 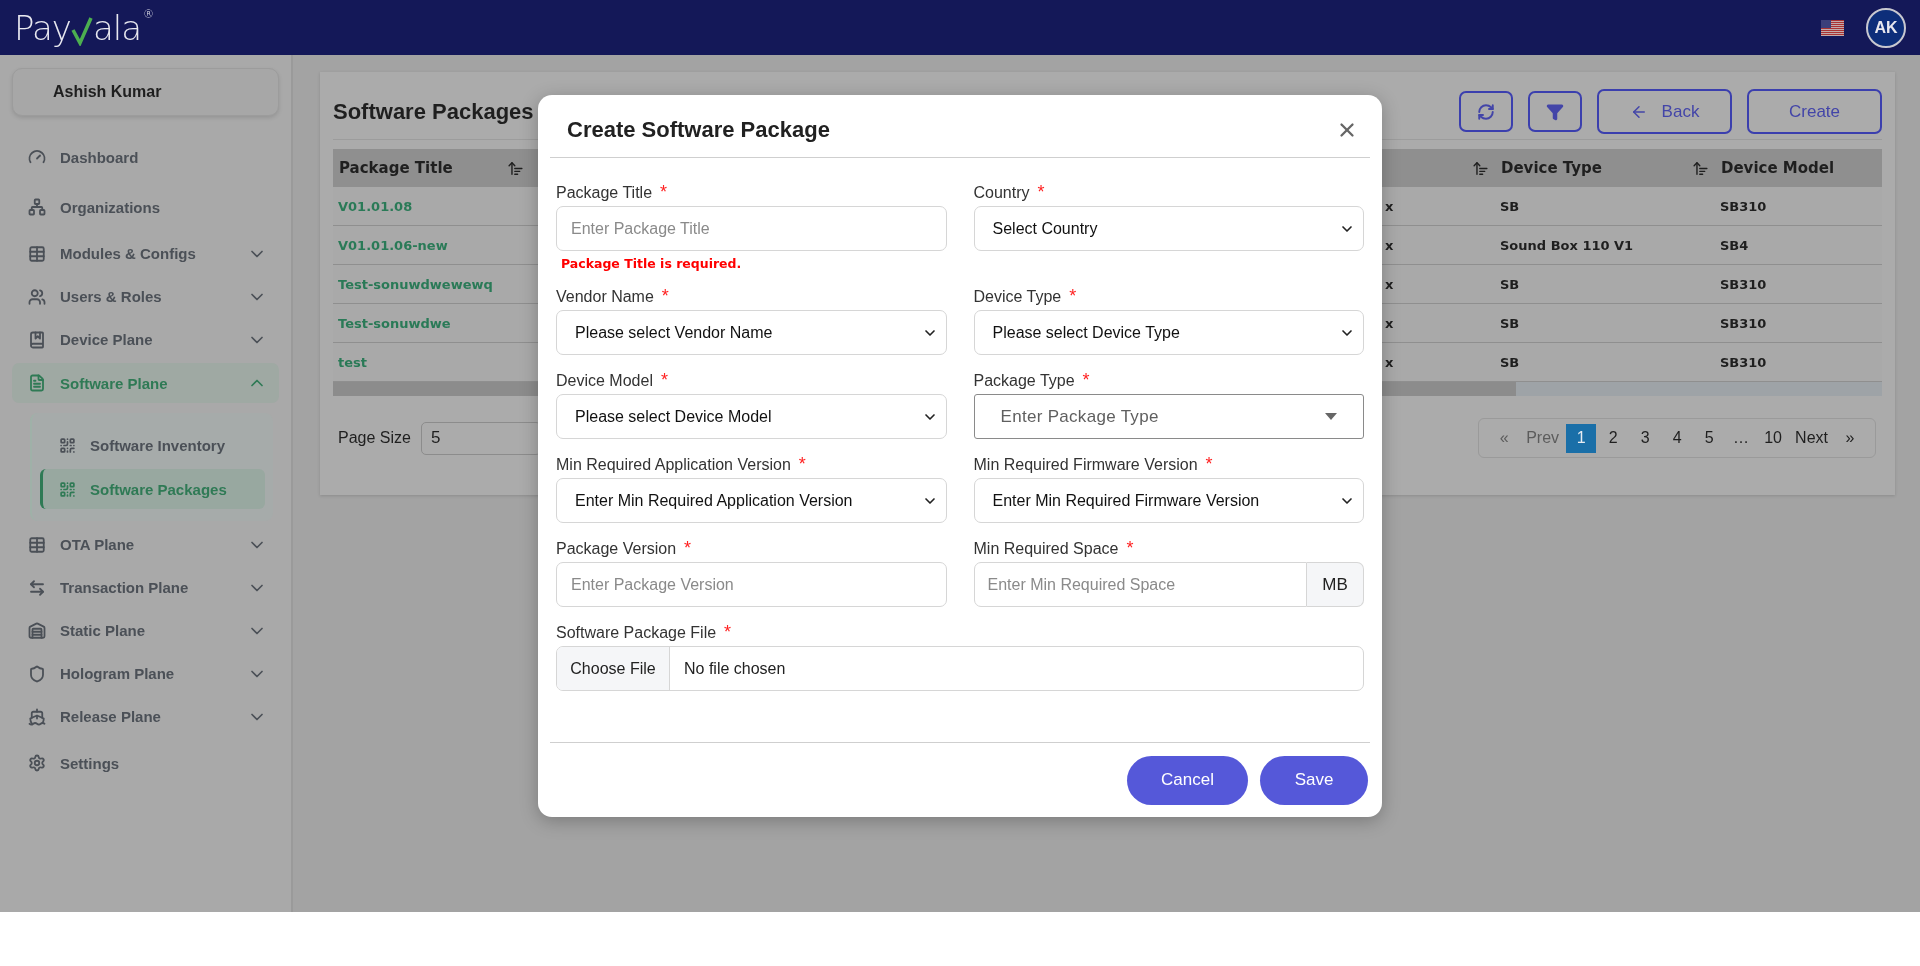 I want to click on caret-icon, so click(x=1331, y=416).